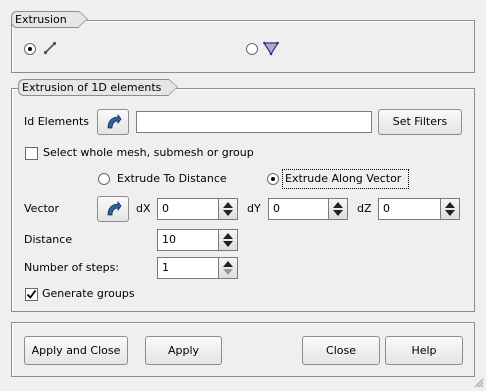 The width and height of the screenshot is (486, 391). What do you see at coordinates (478, 382) in the screenshot?
I see `resize-grip-icon` at bounding box center [478, 382].